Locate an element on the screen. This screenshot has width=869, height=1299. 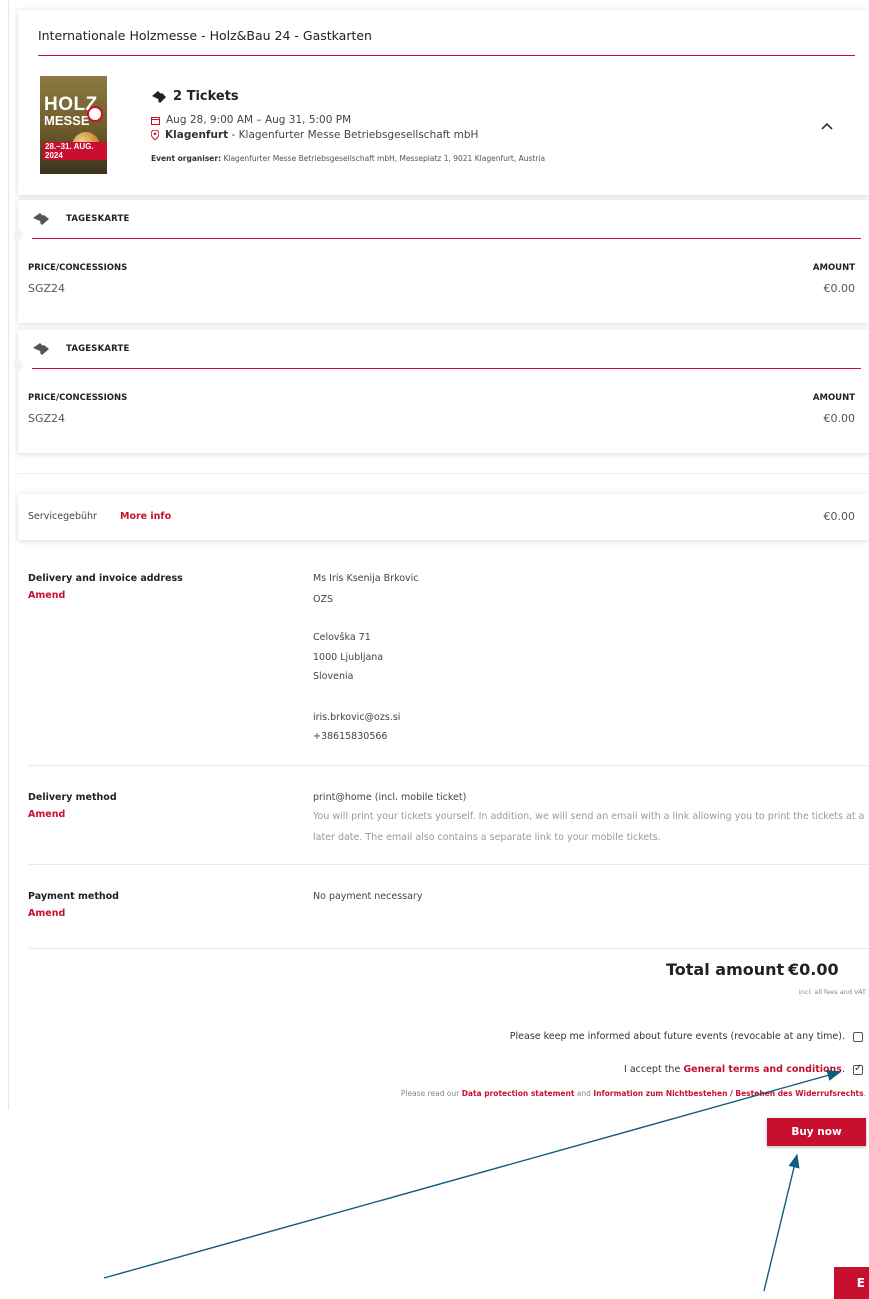
newsletter-checkbox is located at coordinates (858, 1036).